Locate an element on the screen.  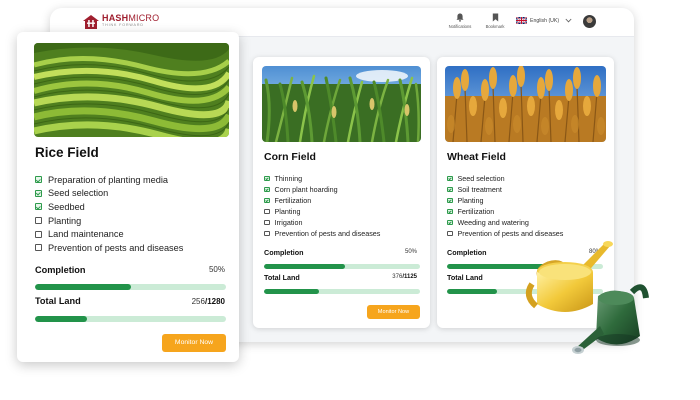
task-label: Thinning is located at coordinates (288, 178).